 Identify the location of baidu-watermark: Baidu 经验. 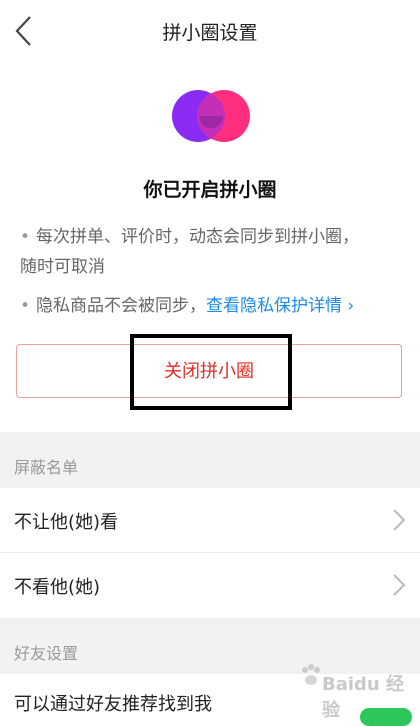
(355, 691).